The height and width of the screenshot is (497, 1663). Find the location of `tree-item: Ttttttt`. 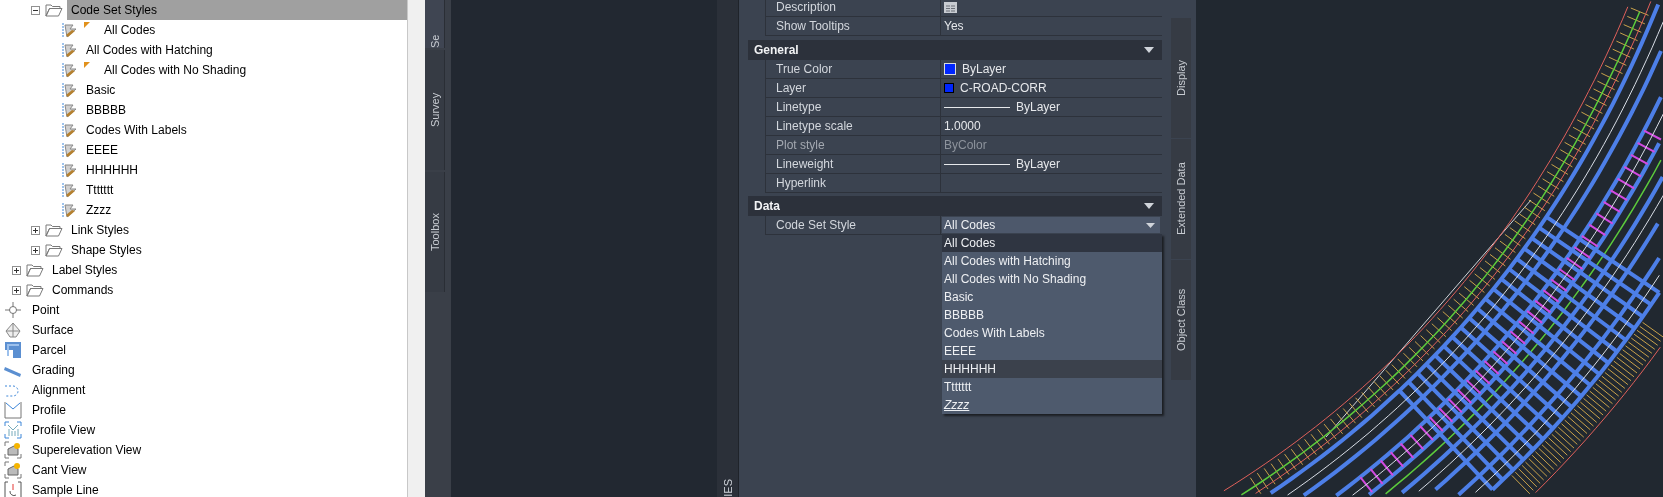

tree-item: Ttttttt is located at coordinates (100, 190).